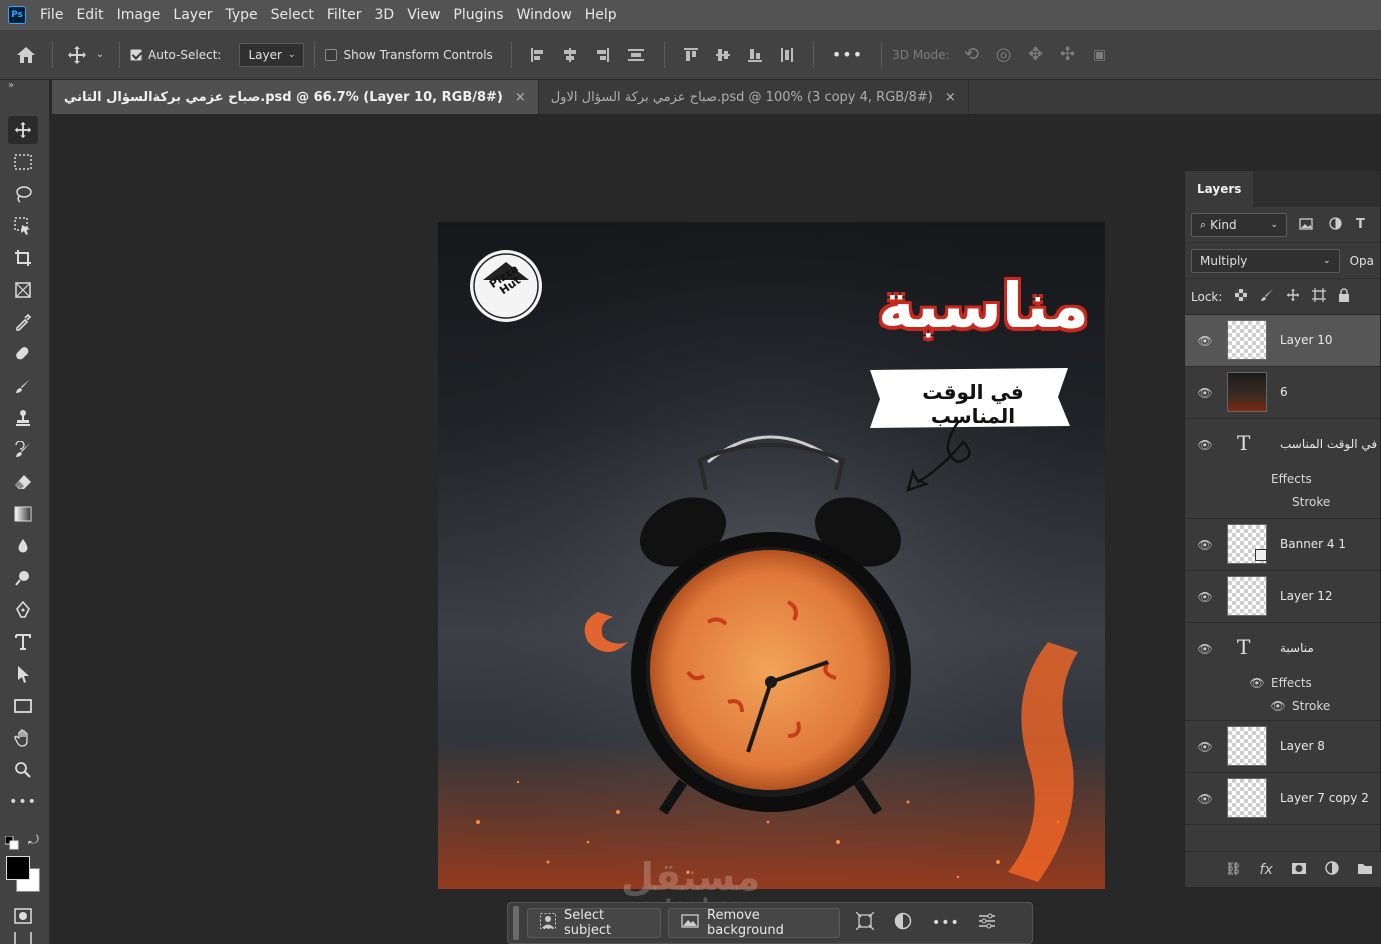 The image size is (1381, 944). Describe the element at coordinates (544, 15) in the screenshot. I see `menu-window: Window` at that location.